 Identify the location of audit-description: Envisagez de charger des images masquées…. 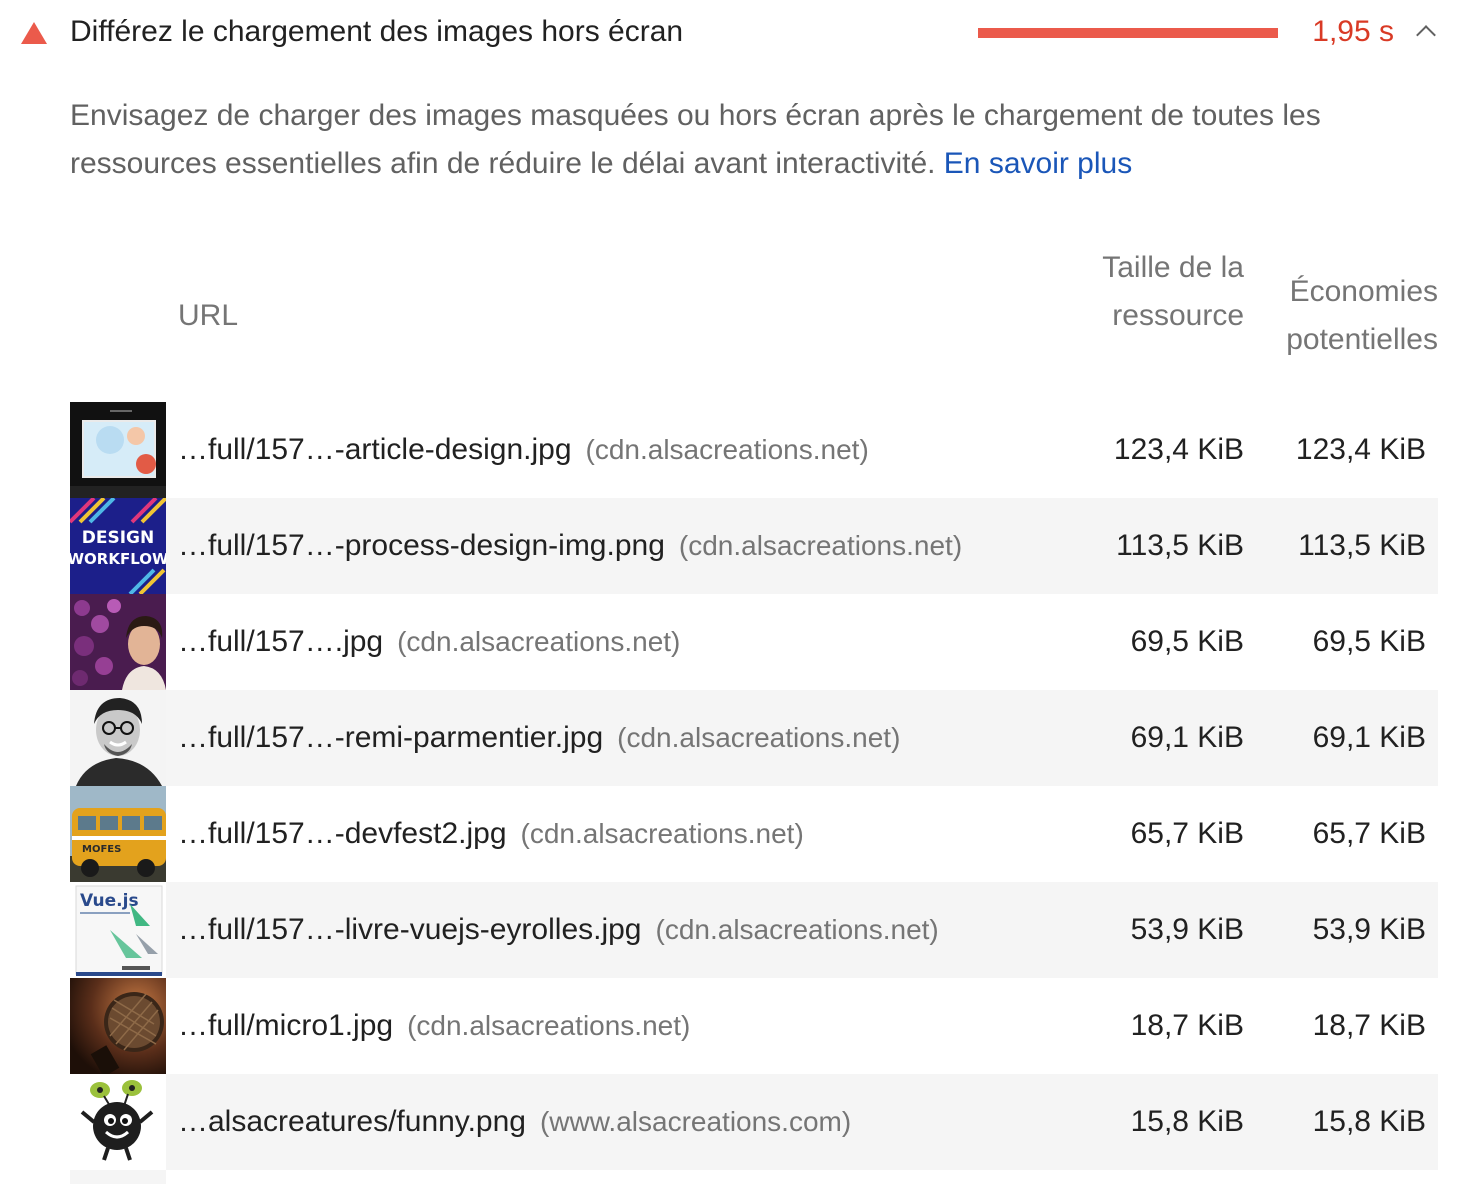
(760, 140).